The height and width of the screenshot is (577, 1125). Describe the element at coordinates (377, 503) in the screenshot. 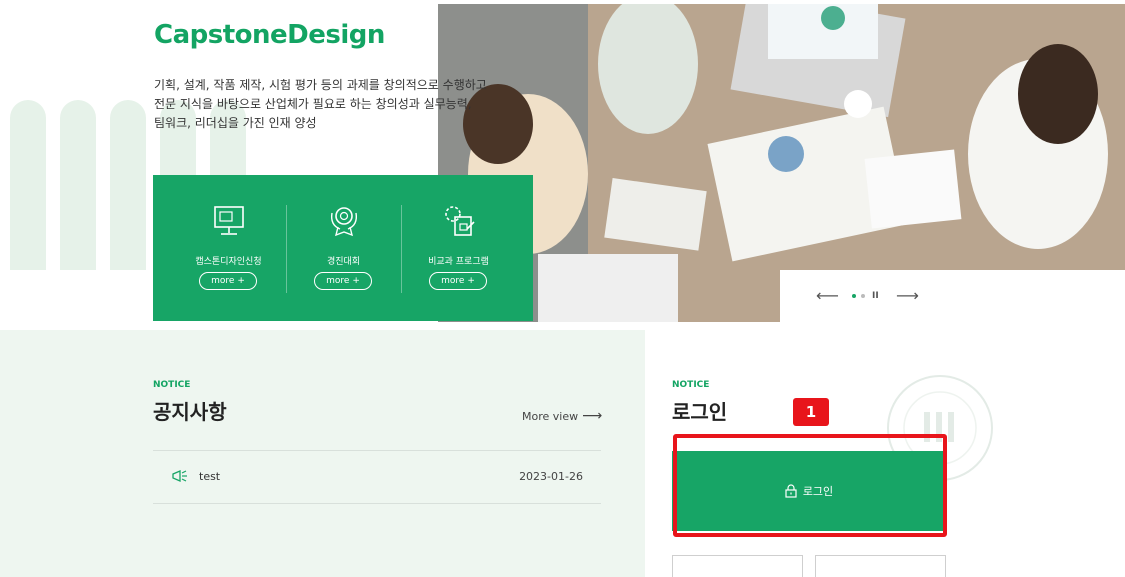

I see `divider` at that location.